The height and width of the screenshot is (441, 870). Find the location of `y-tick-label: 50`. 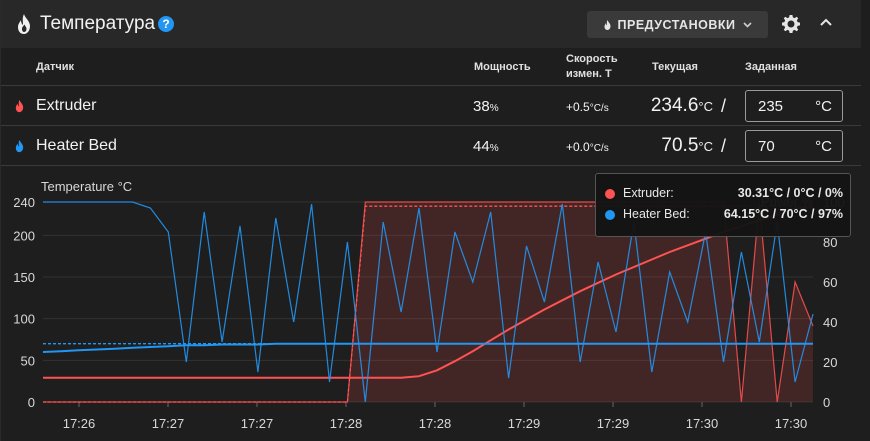

y-tick-label: 50 is located at coordinates (28, 360).